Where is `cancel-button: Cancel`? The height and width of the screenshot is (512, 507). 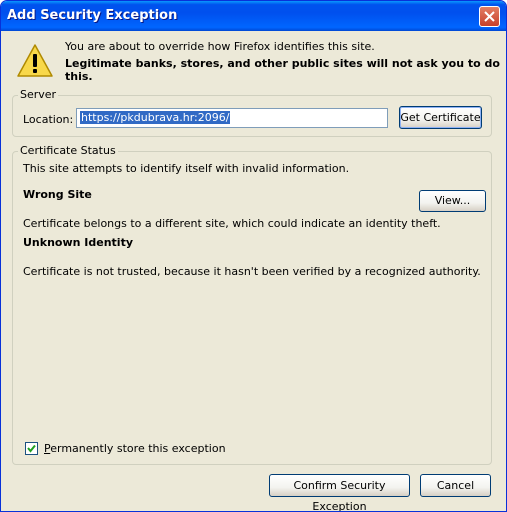 cancel-button: Cancel is located at coordinates (455, 485).